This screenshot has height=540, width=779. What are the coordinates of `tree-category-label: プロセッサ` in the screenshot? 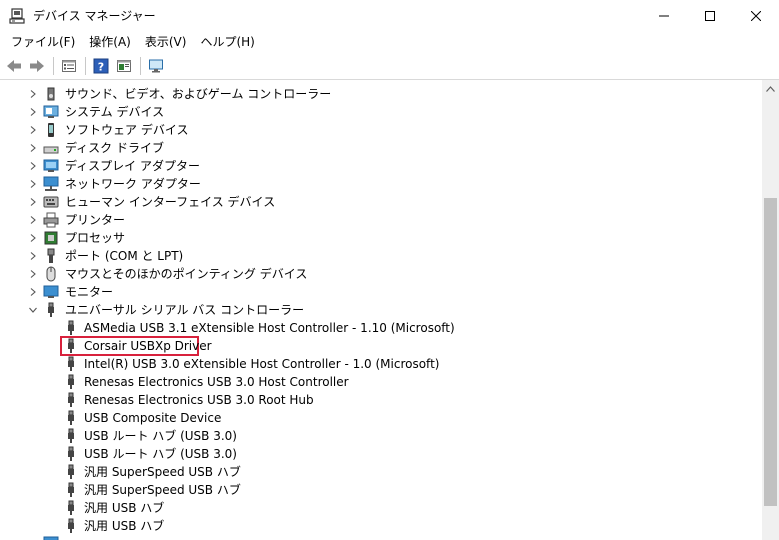 It's located at (95, 238).